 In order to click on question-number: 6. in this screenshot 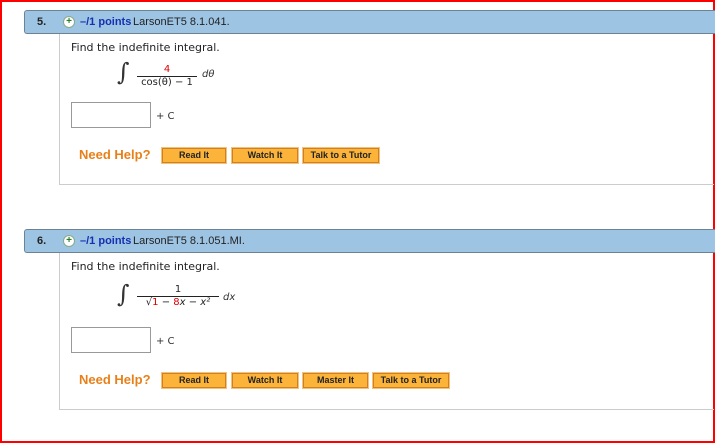, I will do `click(42, 241)`.